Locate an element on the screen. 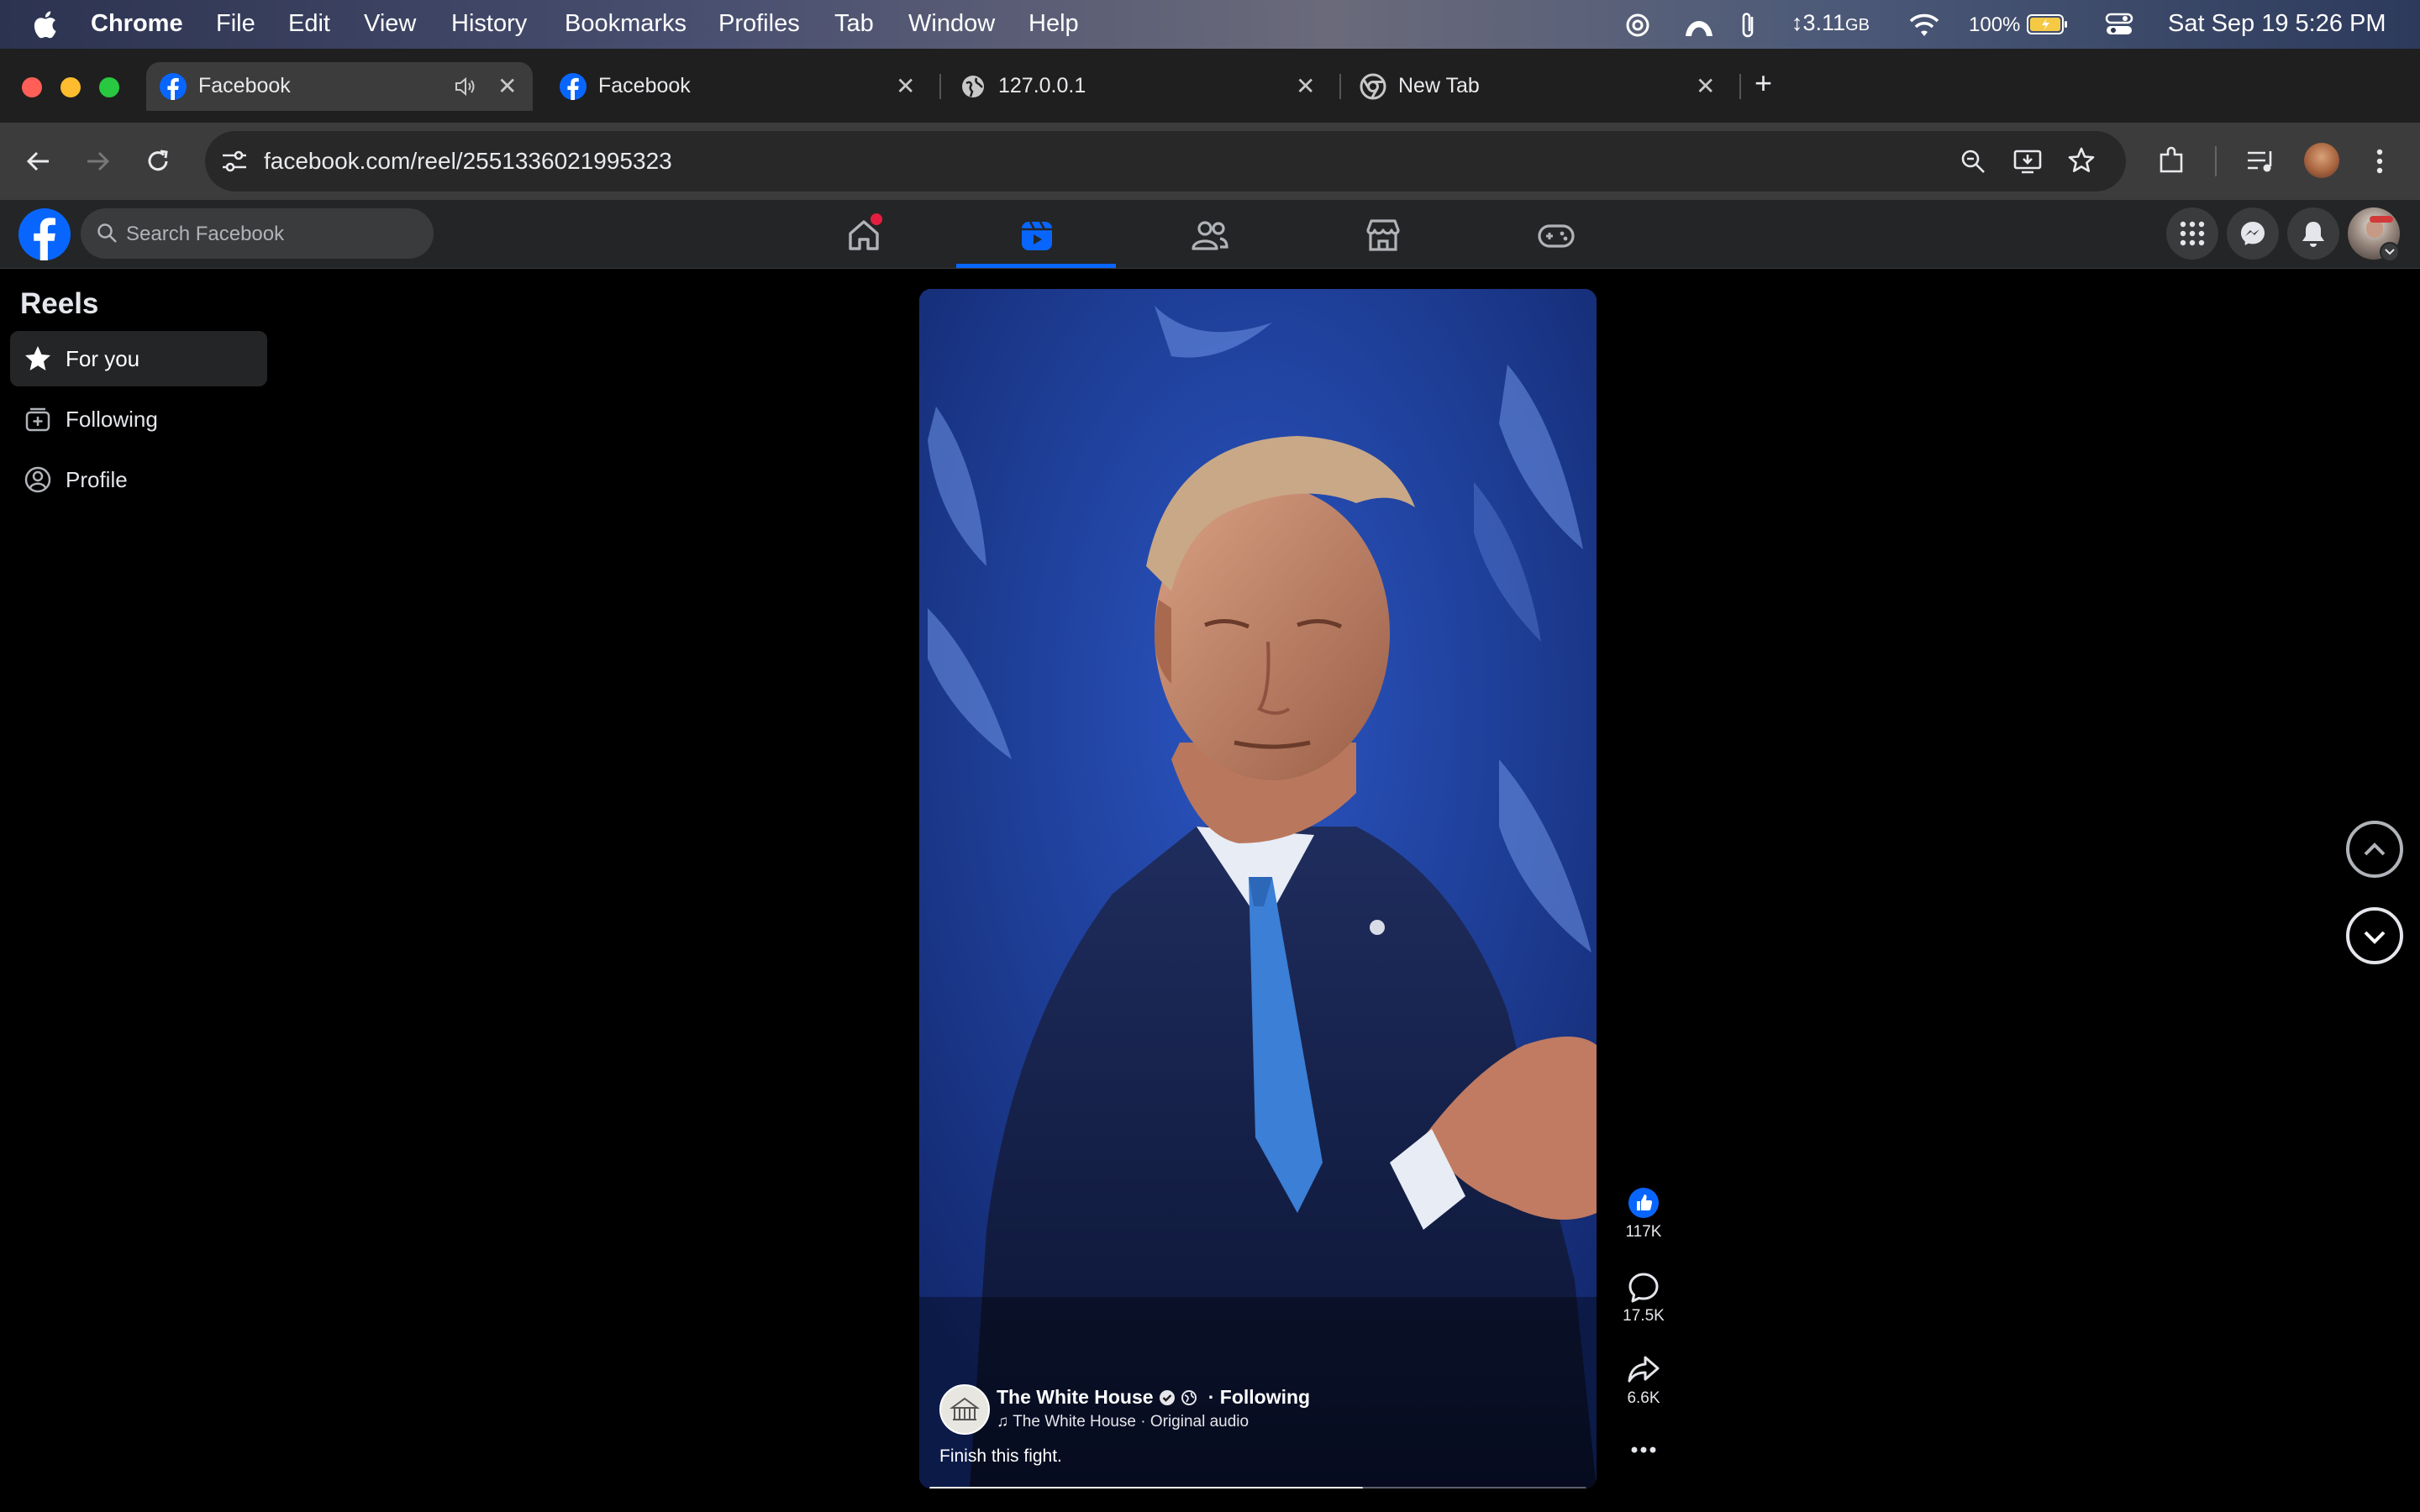  battery-percent: 100% is located at coordinates (1995, 24).